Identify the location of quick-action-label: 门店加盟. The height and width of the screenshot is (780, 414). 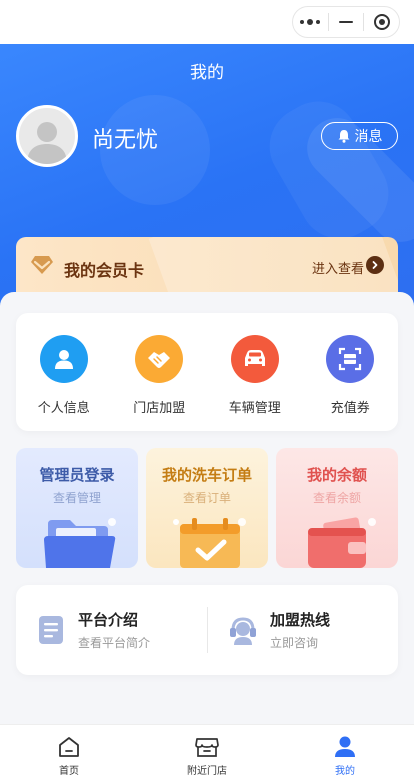
(159, 408).